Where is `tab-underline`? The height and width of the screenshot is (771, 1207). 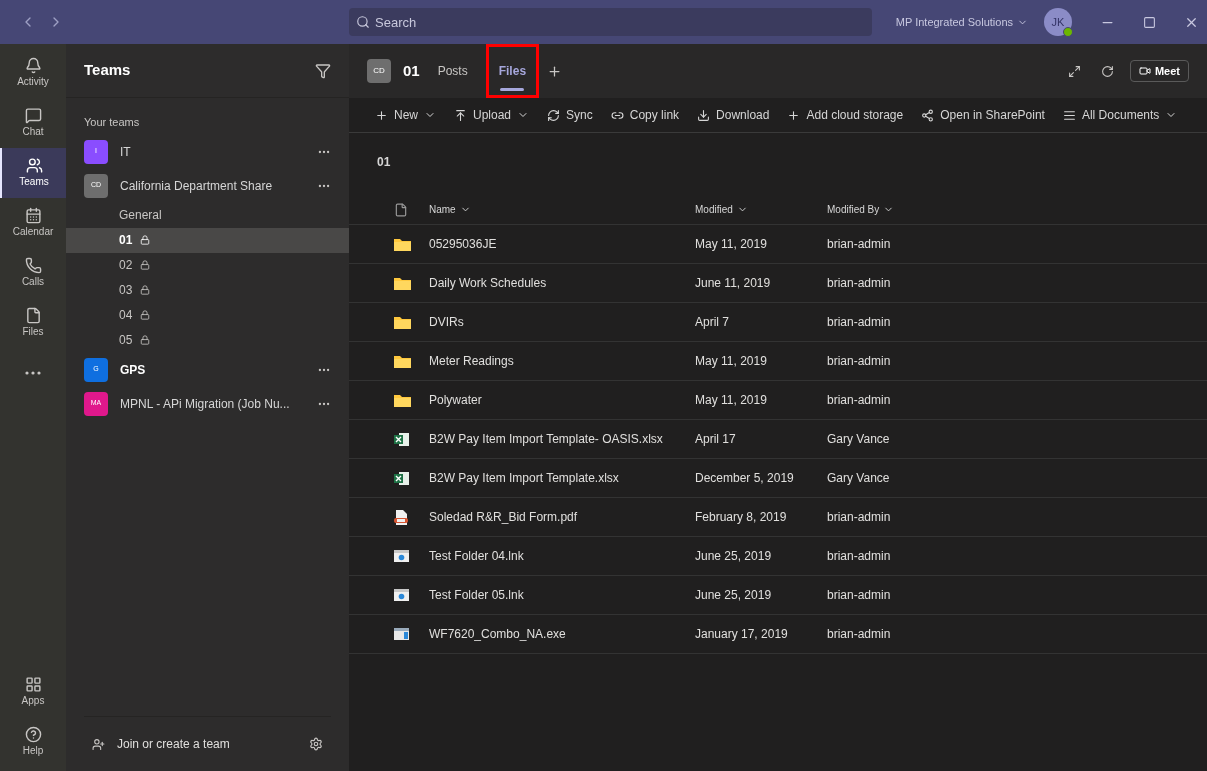
tab-underline is located at coordinates (512, 89).